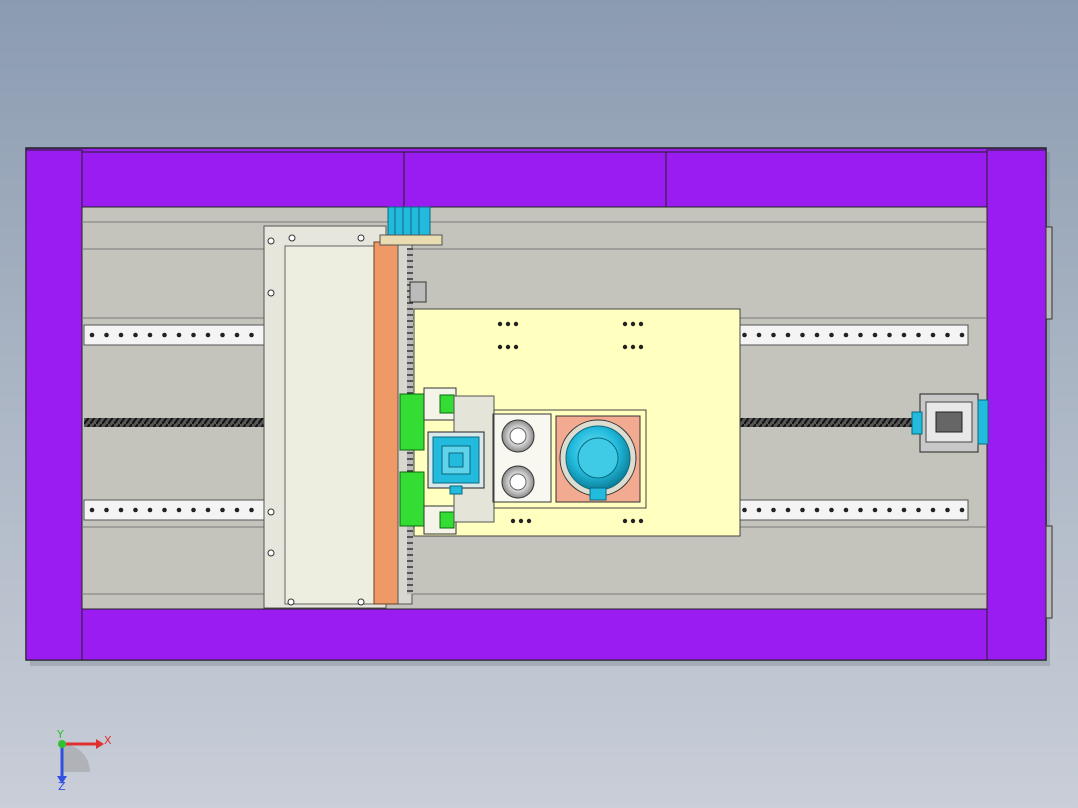  I want to click on frame-top-right, so click(826, 179).